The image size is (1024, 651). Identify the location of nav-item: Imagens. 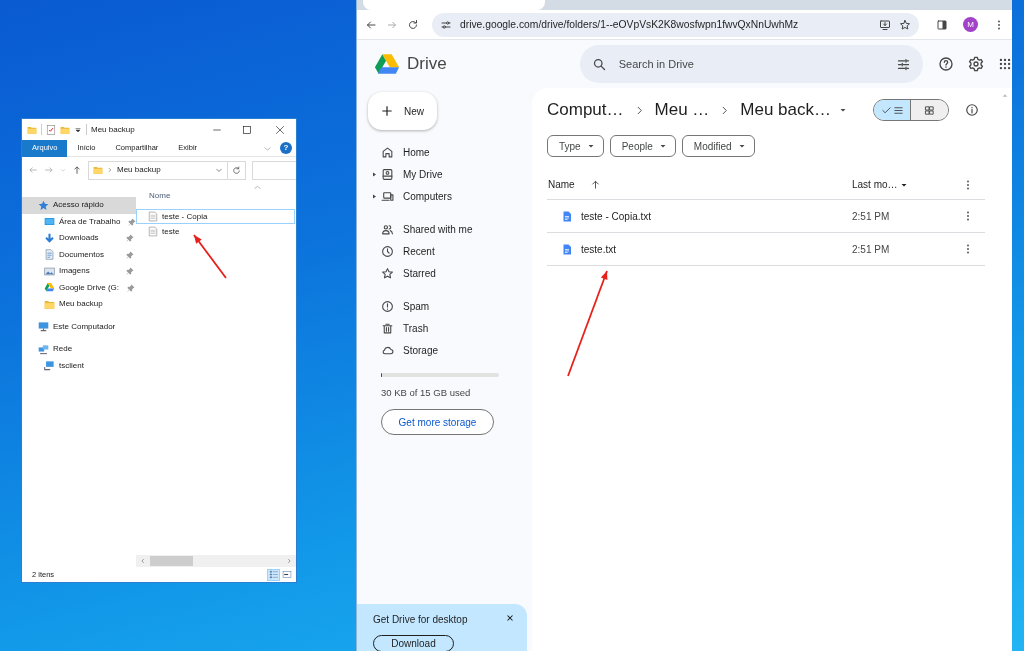
(79, 271).